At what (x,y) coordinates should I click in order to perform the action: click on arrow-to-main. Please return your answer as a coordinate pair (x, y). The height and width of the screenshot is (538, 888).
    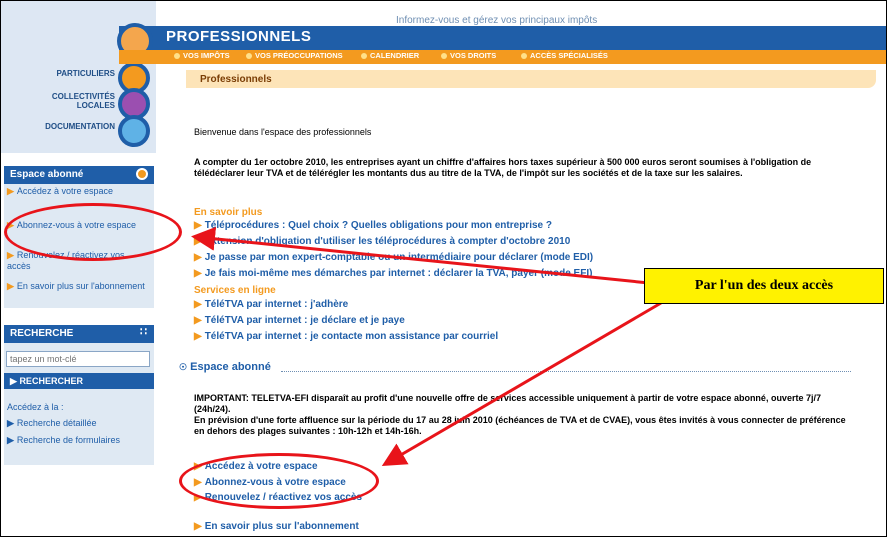
    Looking at the image, I should click on (521, 384).